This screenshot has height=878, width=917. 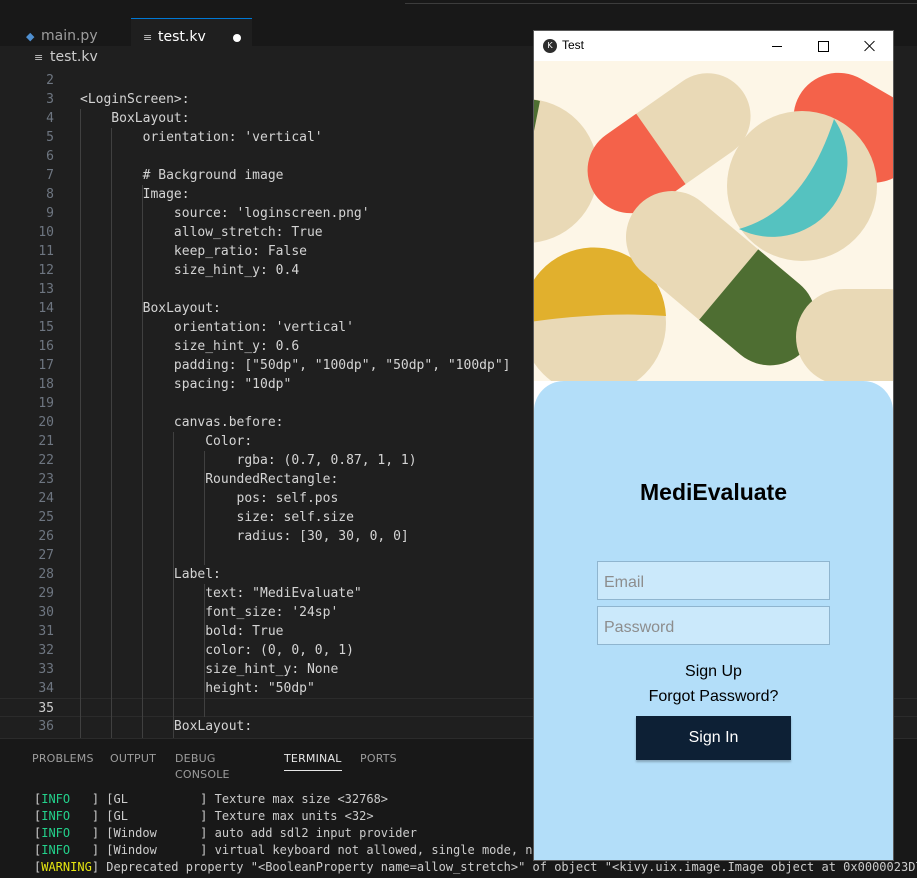 What do you see at coordinates (46, 251) in the screenshot?
I see `line-number: 11` at bounding box center [46, 251].